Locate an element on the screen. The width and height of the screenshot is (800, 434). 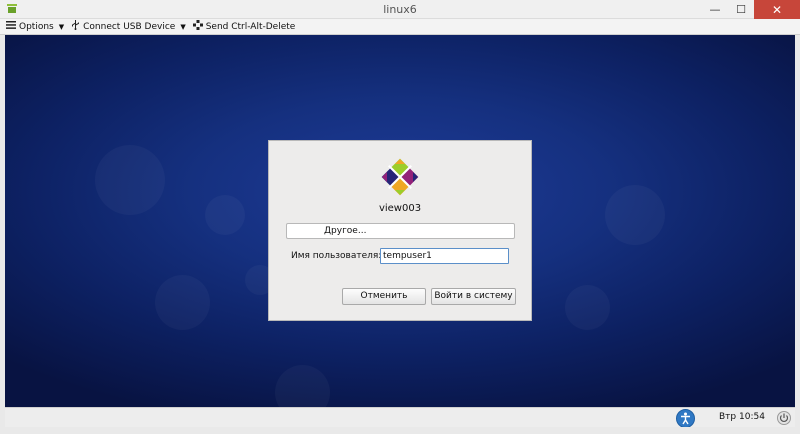
window-controls: — ☐ ✕ is located at coordinates (751, 9).